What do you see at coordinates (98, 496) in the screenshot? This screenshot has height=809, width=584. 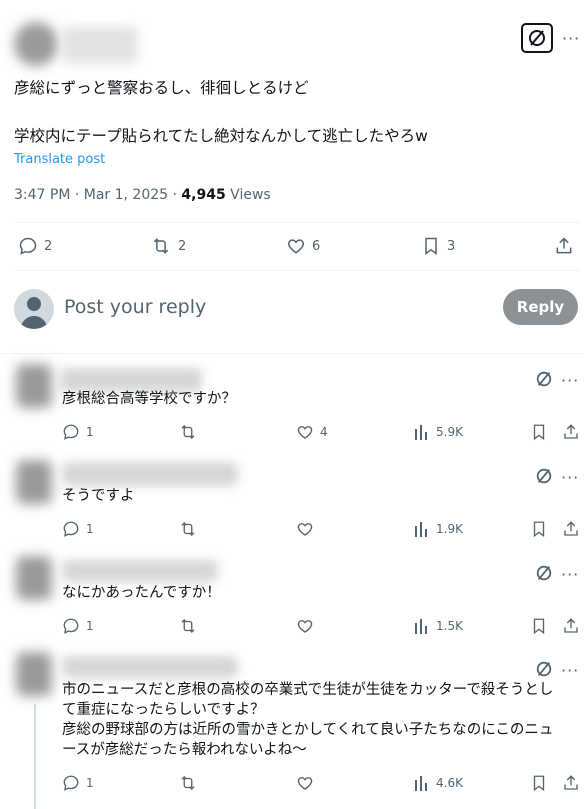 I see `reply-text: そうですよ` at bounding box center [98, 496].